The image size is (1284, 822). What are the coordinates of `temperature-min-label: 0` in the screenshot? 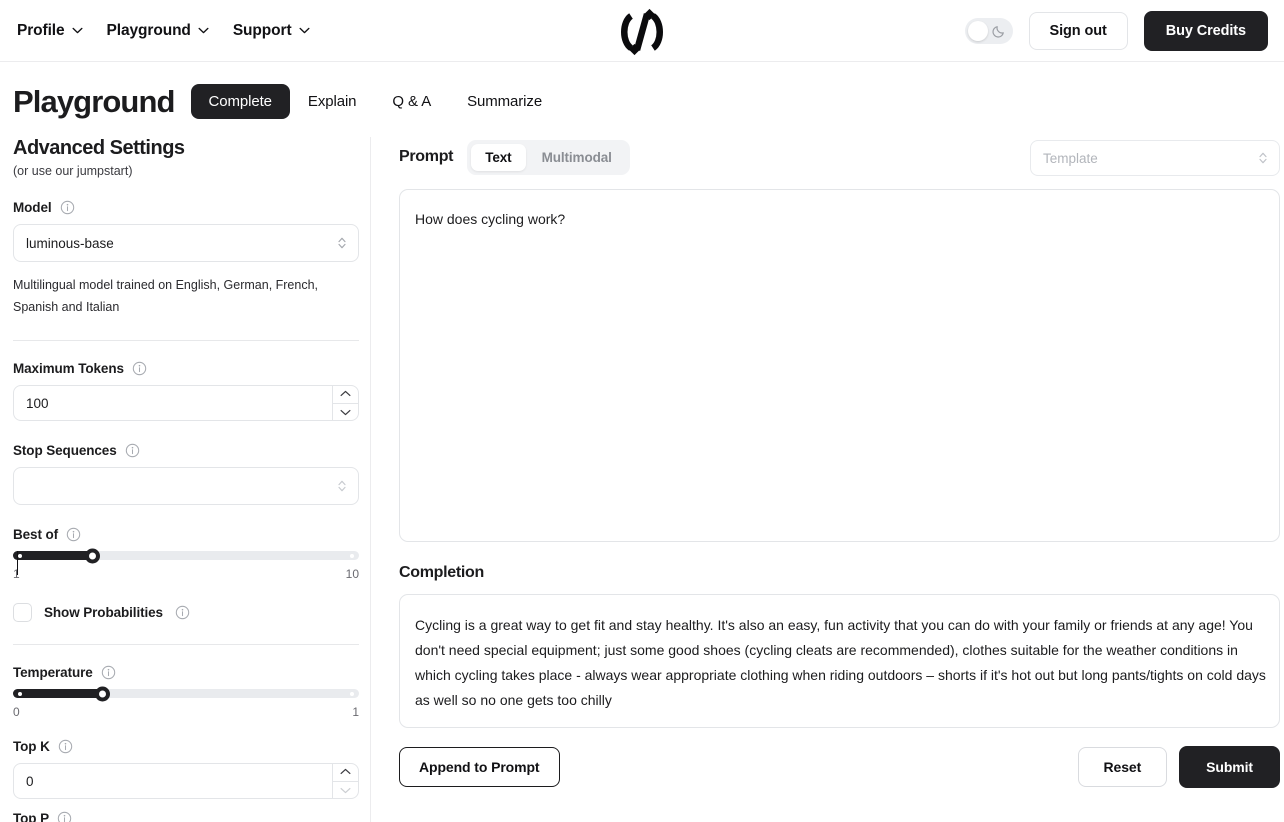 It's located at (16, 712).